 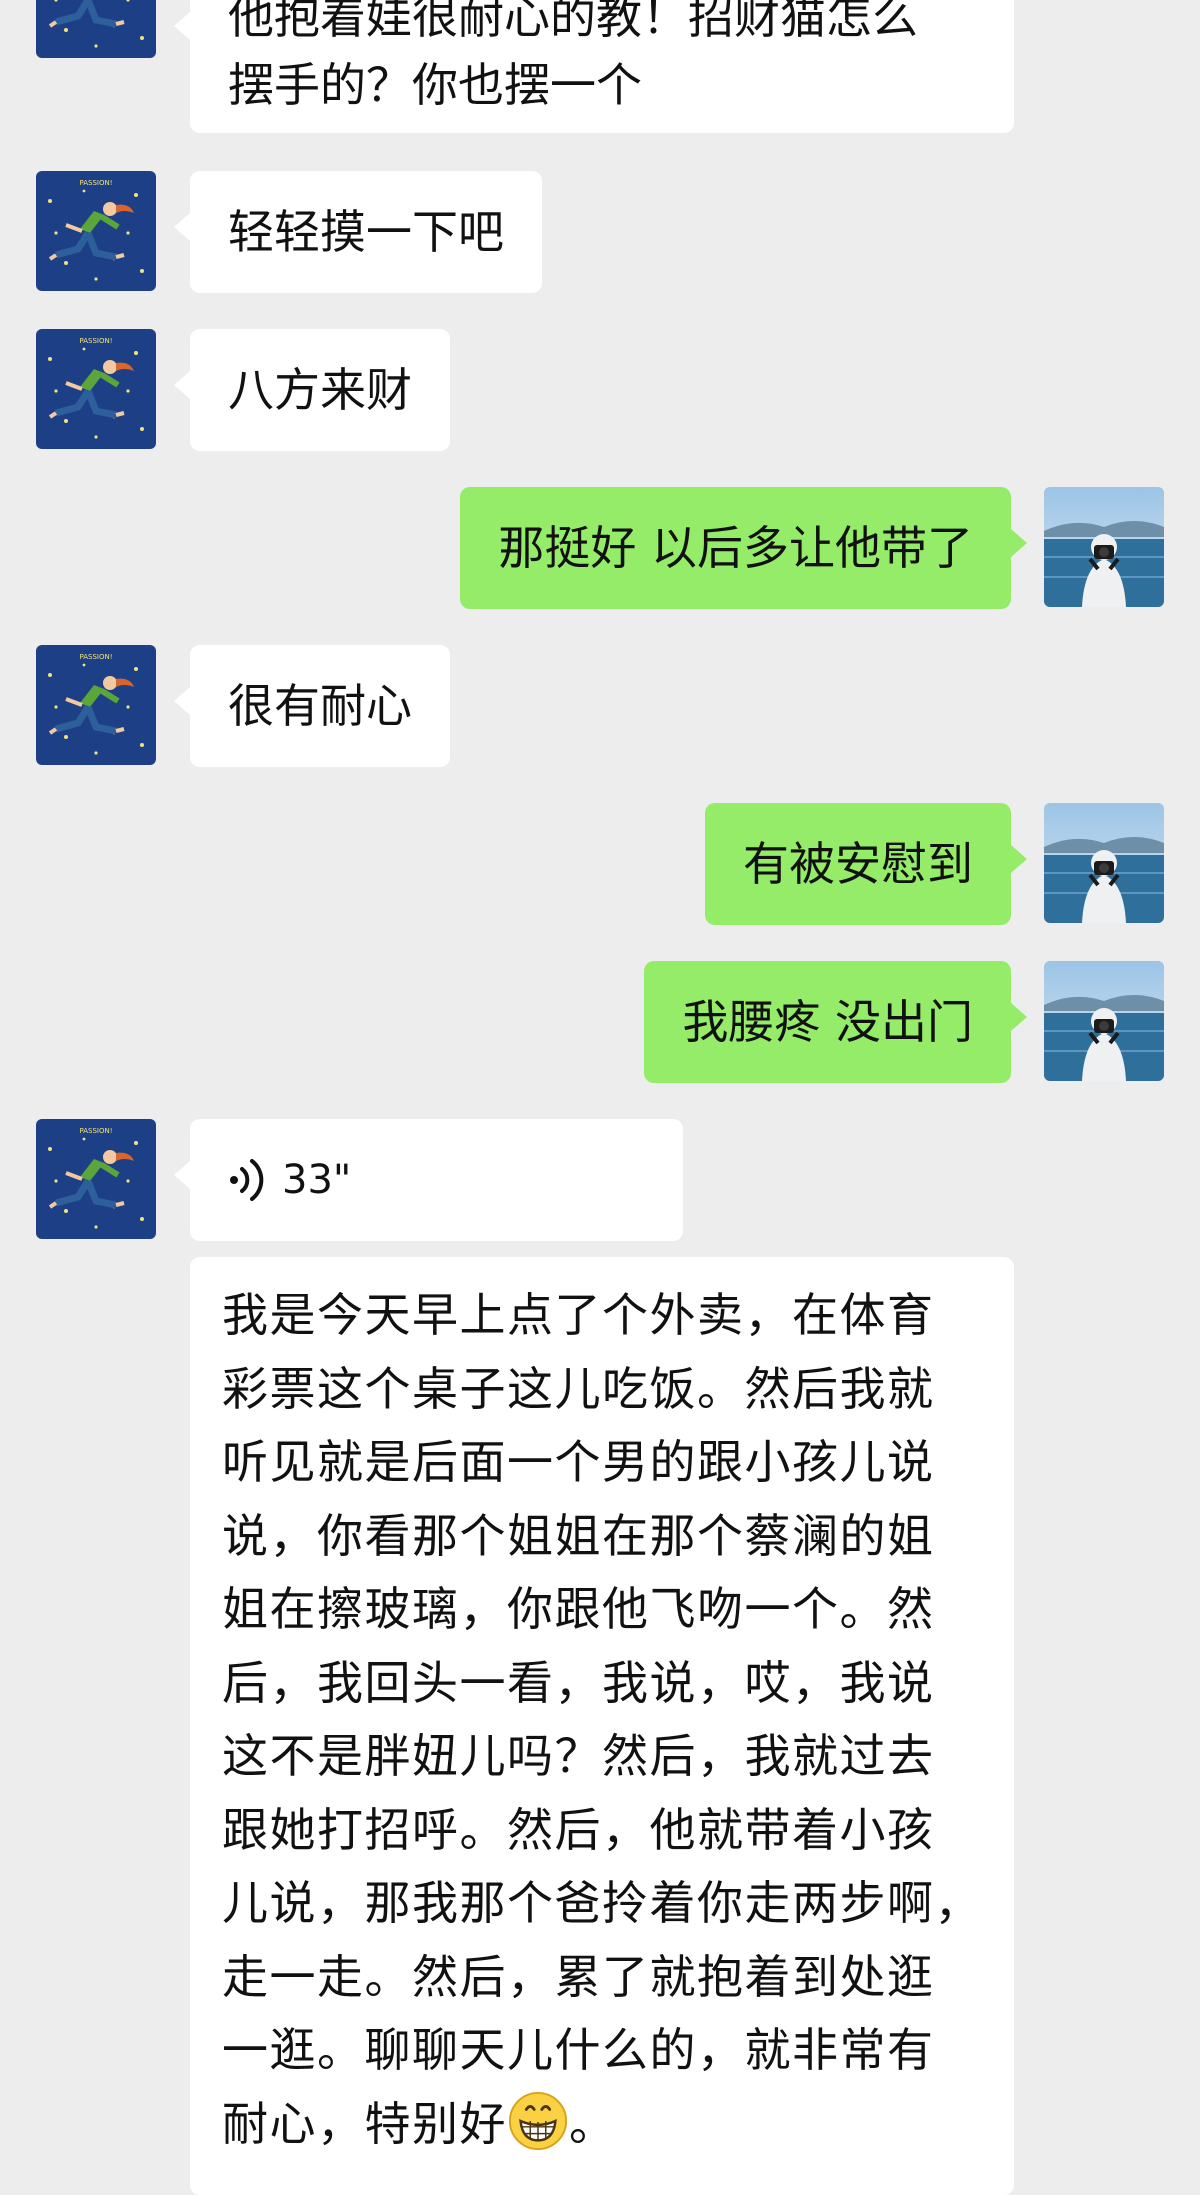 What do you see at coordinates (578, 1609) in the screenshot?
I see `transcript-line: 姐在擦玻璃，你跟他飞吻一个。然` at bounding box center [578, 1609].